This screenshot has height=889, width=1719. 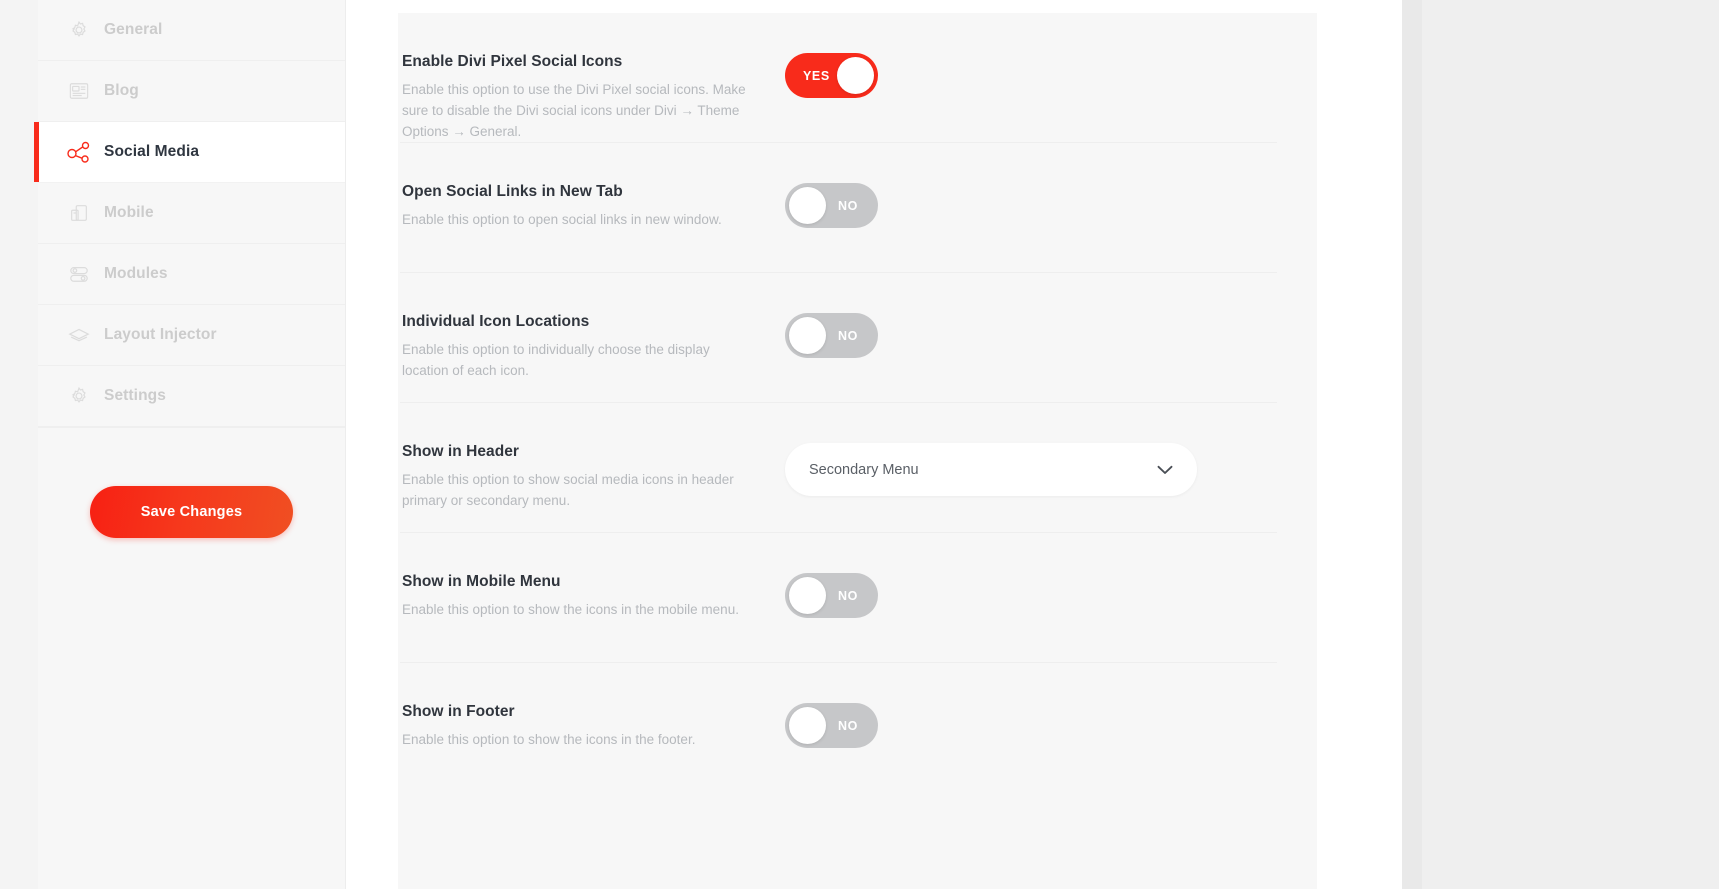 I want to click on sidebar-item-label: Social Media, so click(x=152, y=151).